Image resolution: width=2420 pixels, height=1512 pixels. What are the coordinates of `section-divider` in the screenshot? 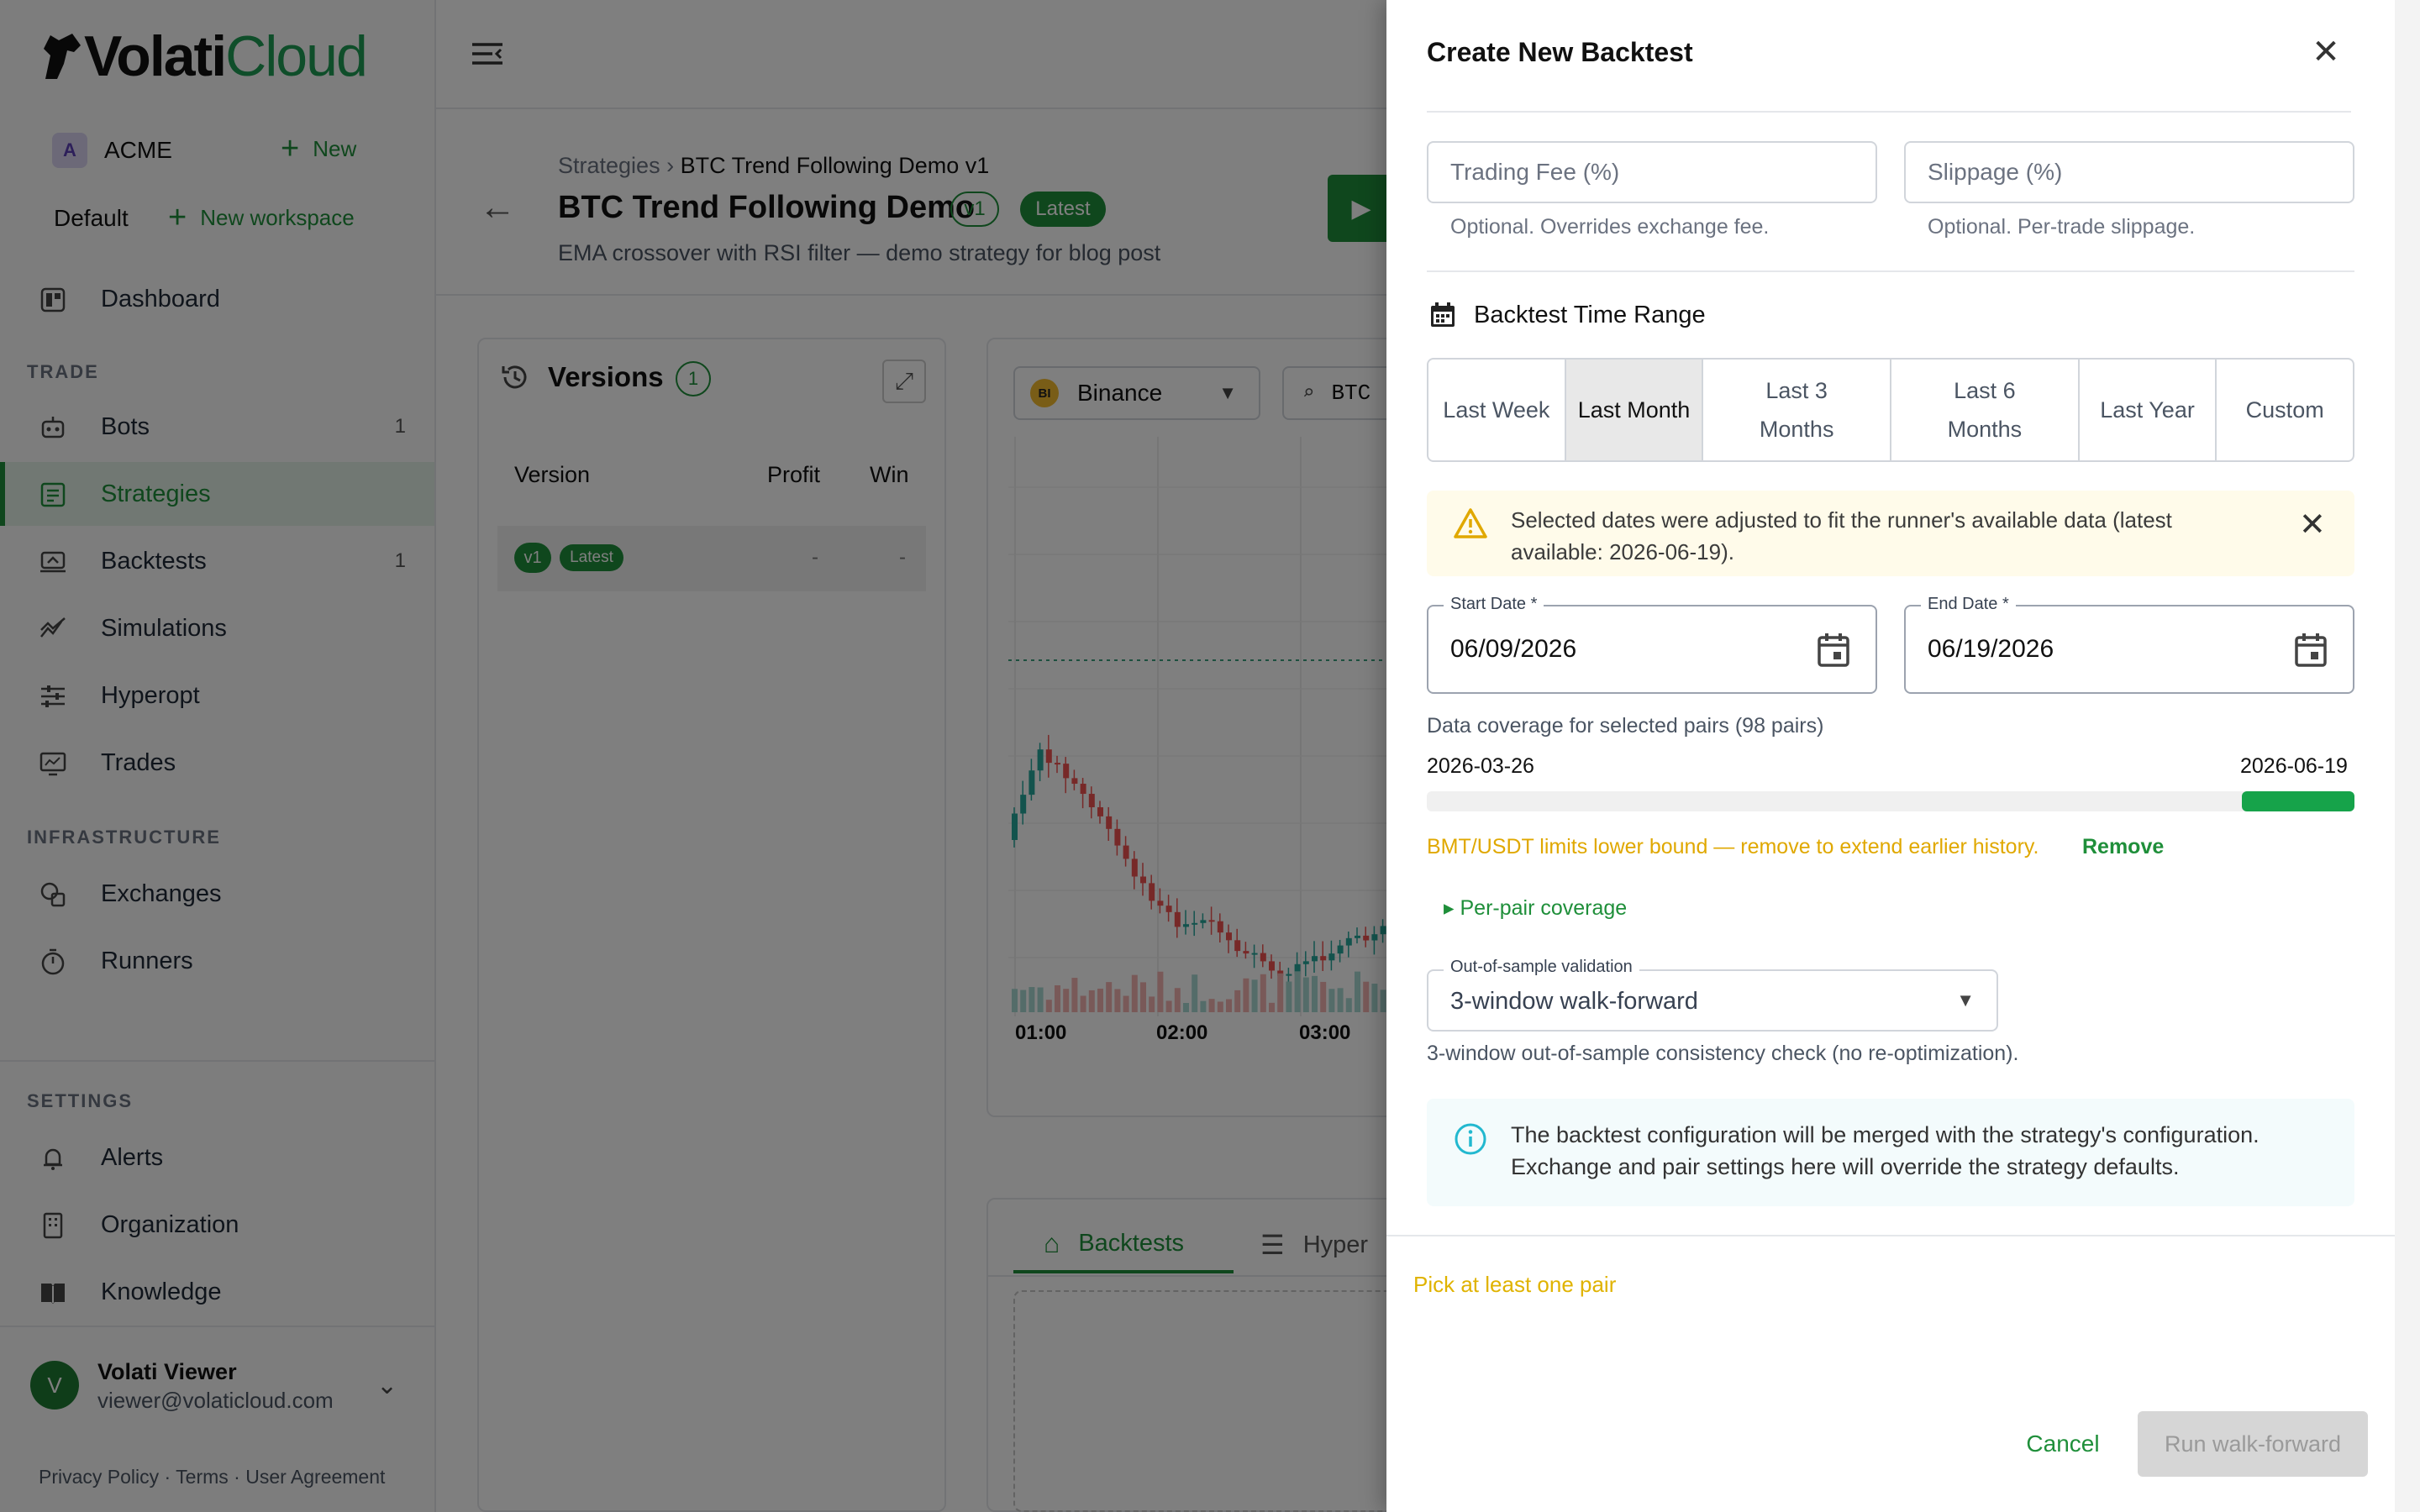 It's located at (1890, 271).